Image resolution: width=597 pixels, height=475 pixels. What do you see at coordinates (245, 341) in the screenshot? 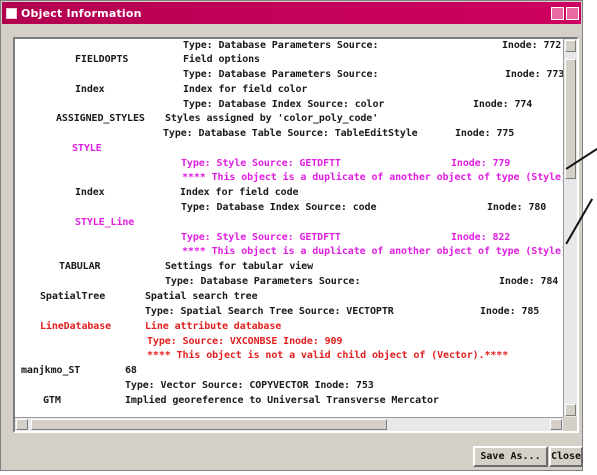
I see `row-type: Type: Source: VXCONBSE Inode: 909` at bounding box center [245, 341].